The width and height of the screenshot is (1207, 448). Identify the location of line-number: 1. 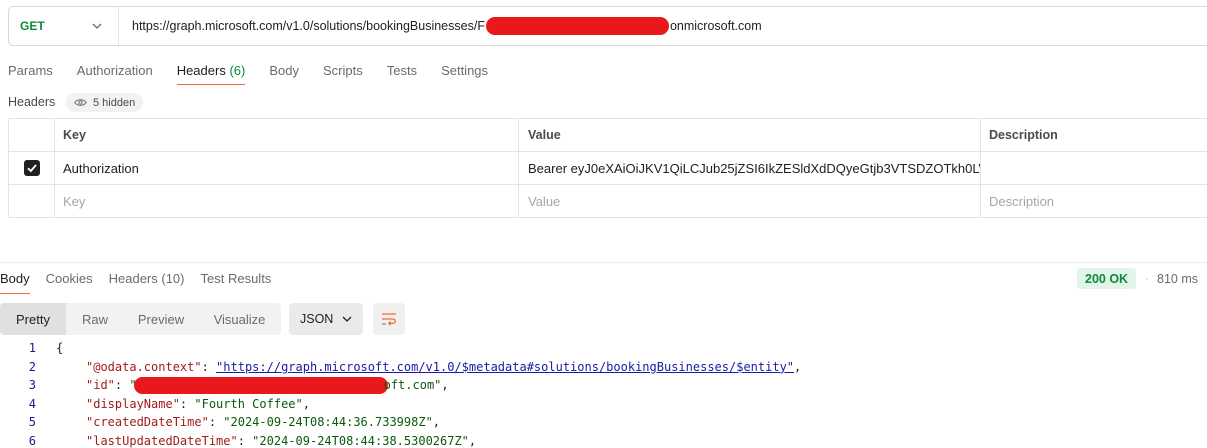
(32, 348).